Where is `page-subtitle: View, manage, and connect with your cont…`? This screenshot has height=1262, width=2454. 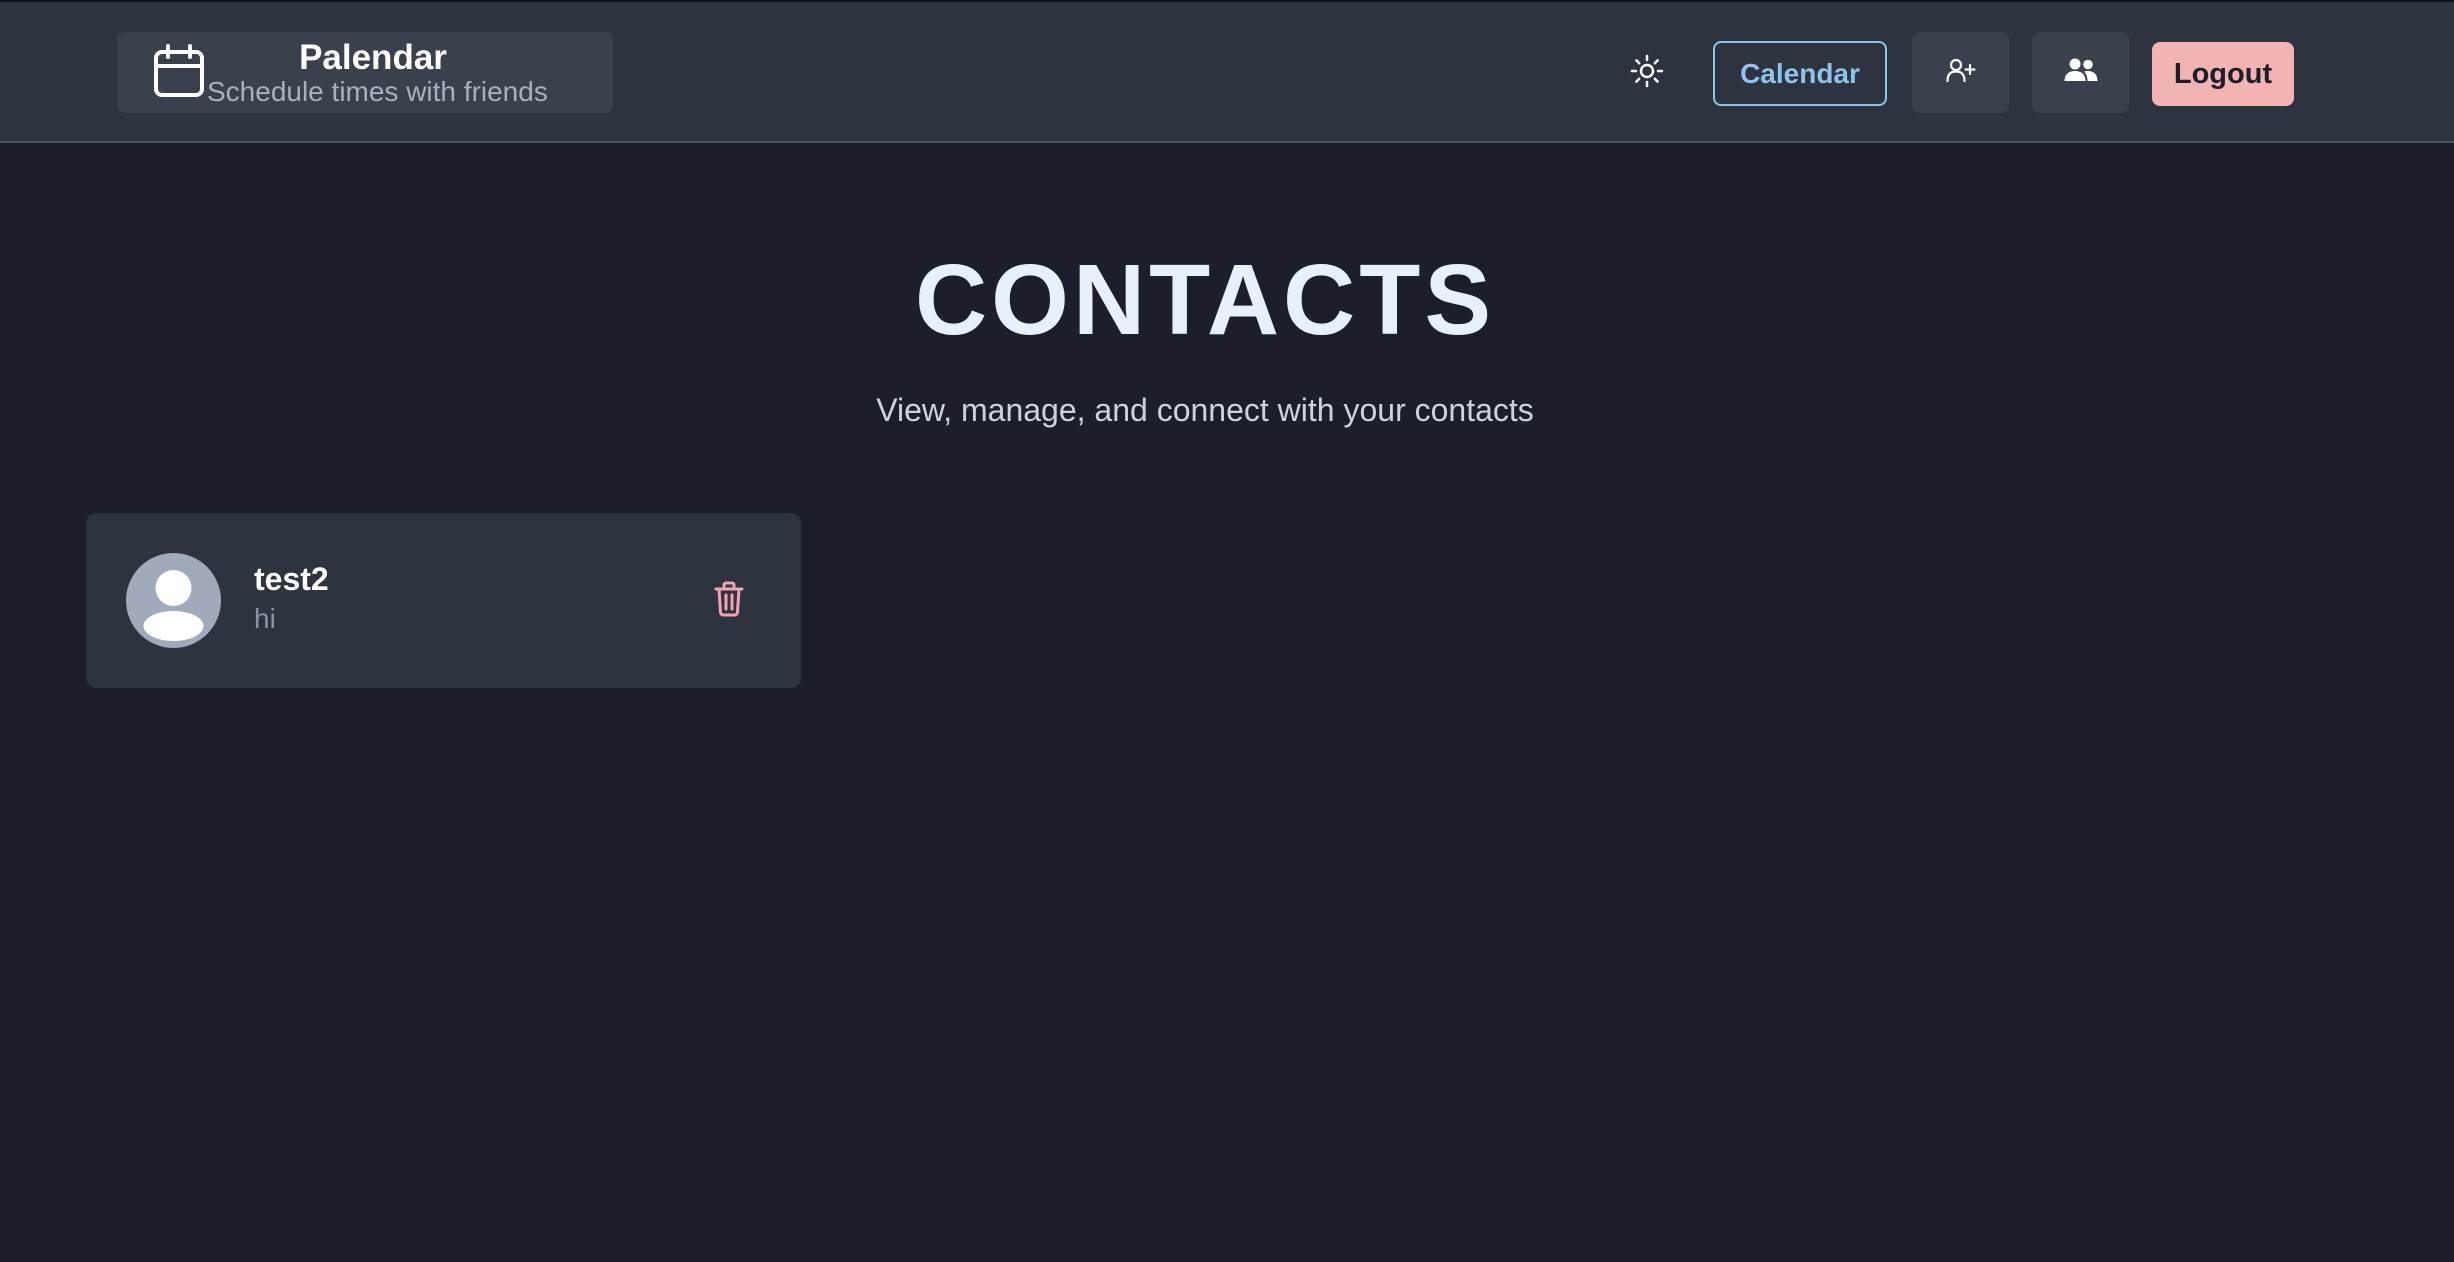
page-subtitle: View, manage, and connect with your cont… is located at coordinates (1205, 410).